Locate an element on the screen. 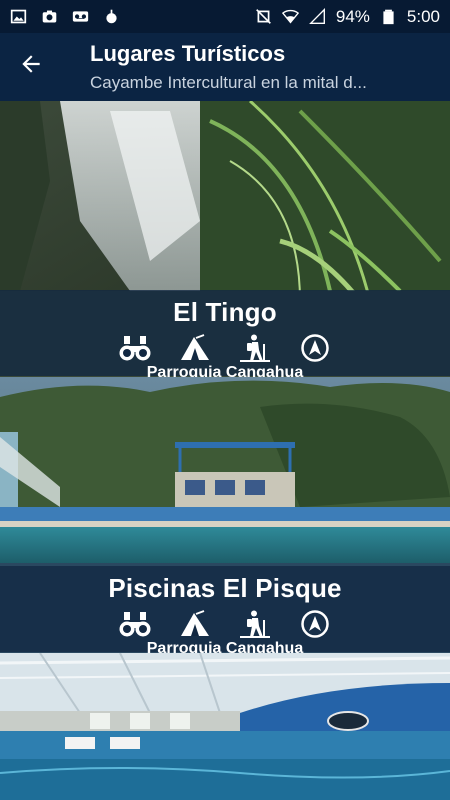  signal-icon is located at coordinates (317, 16).